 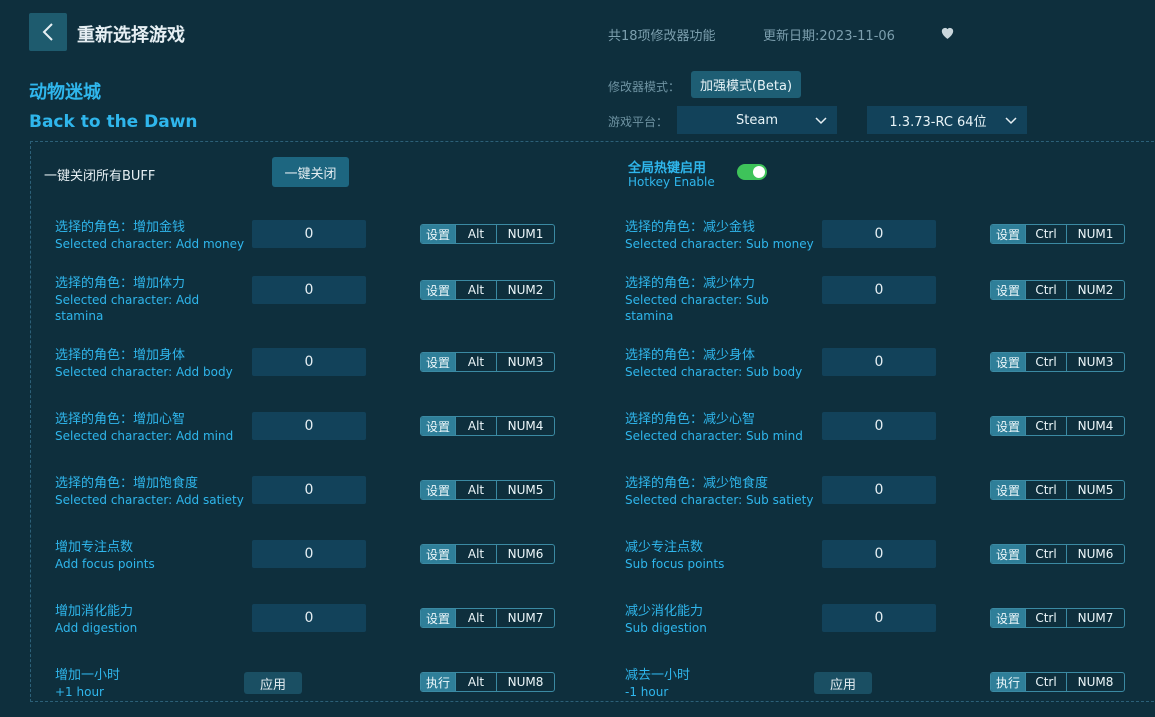 I want to click on hotkey-binding: 设置 Alt NUM2, so click(x=487, y=290).